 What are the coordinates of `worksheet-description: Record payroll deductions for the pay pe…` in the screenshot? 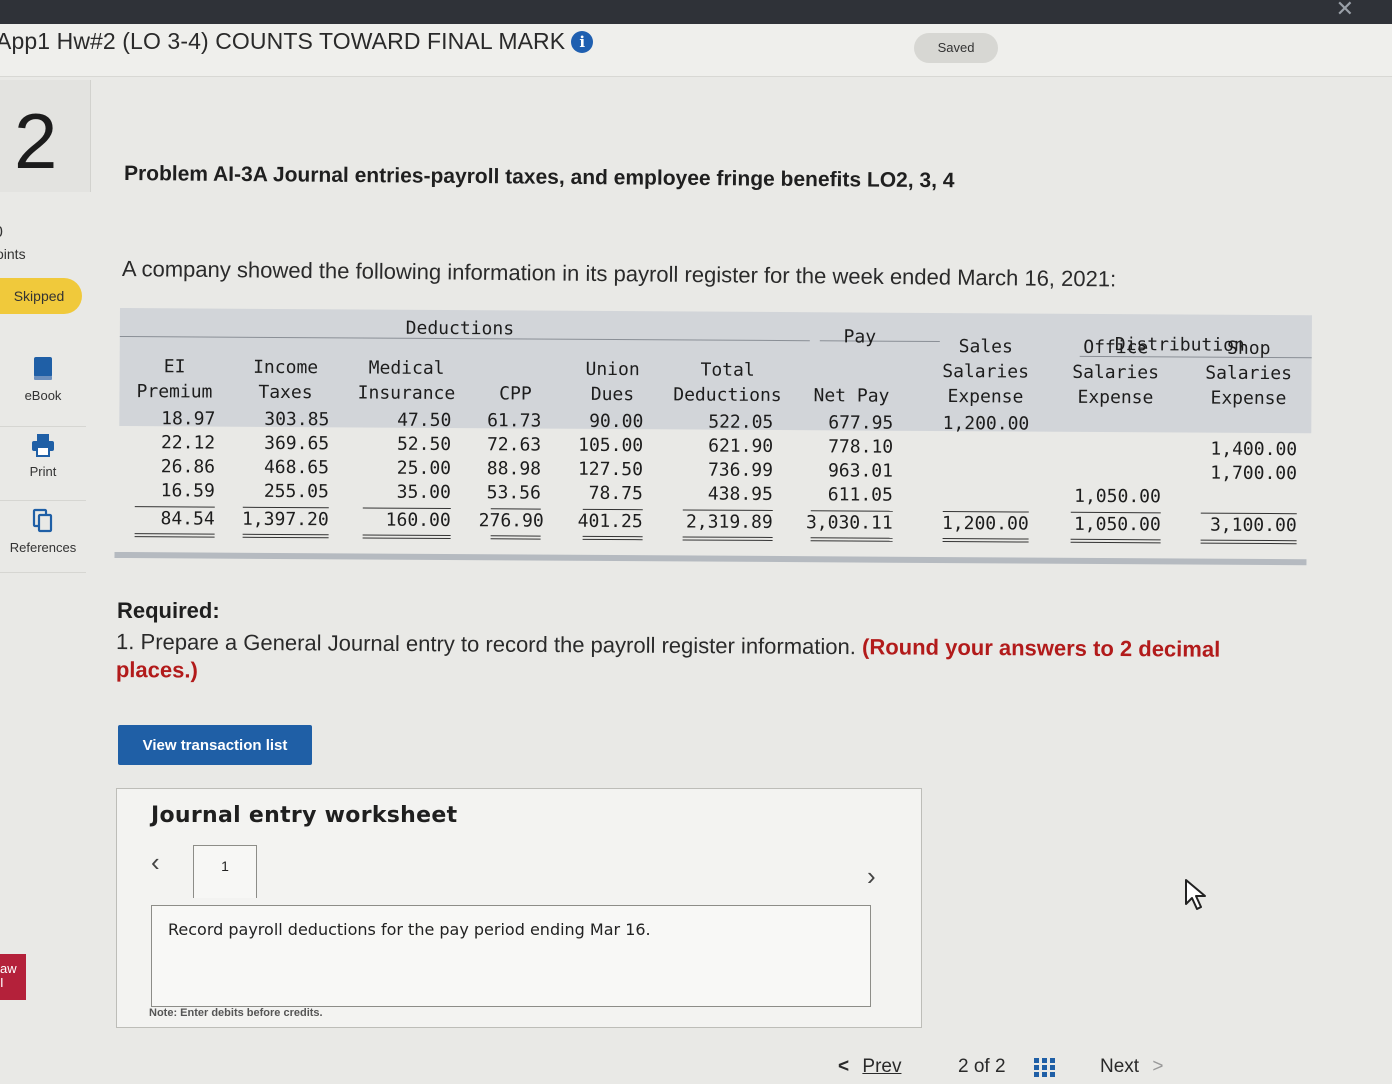 It's located at (409, 929).